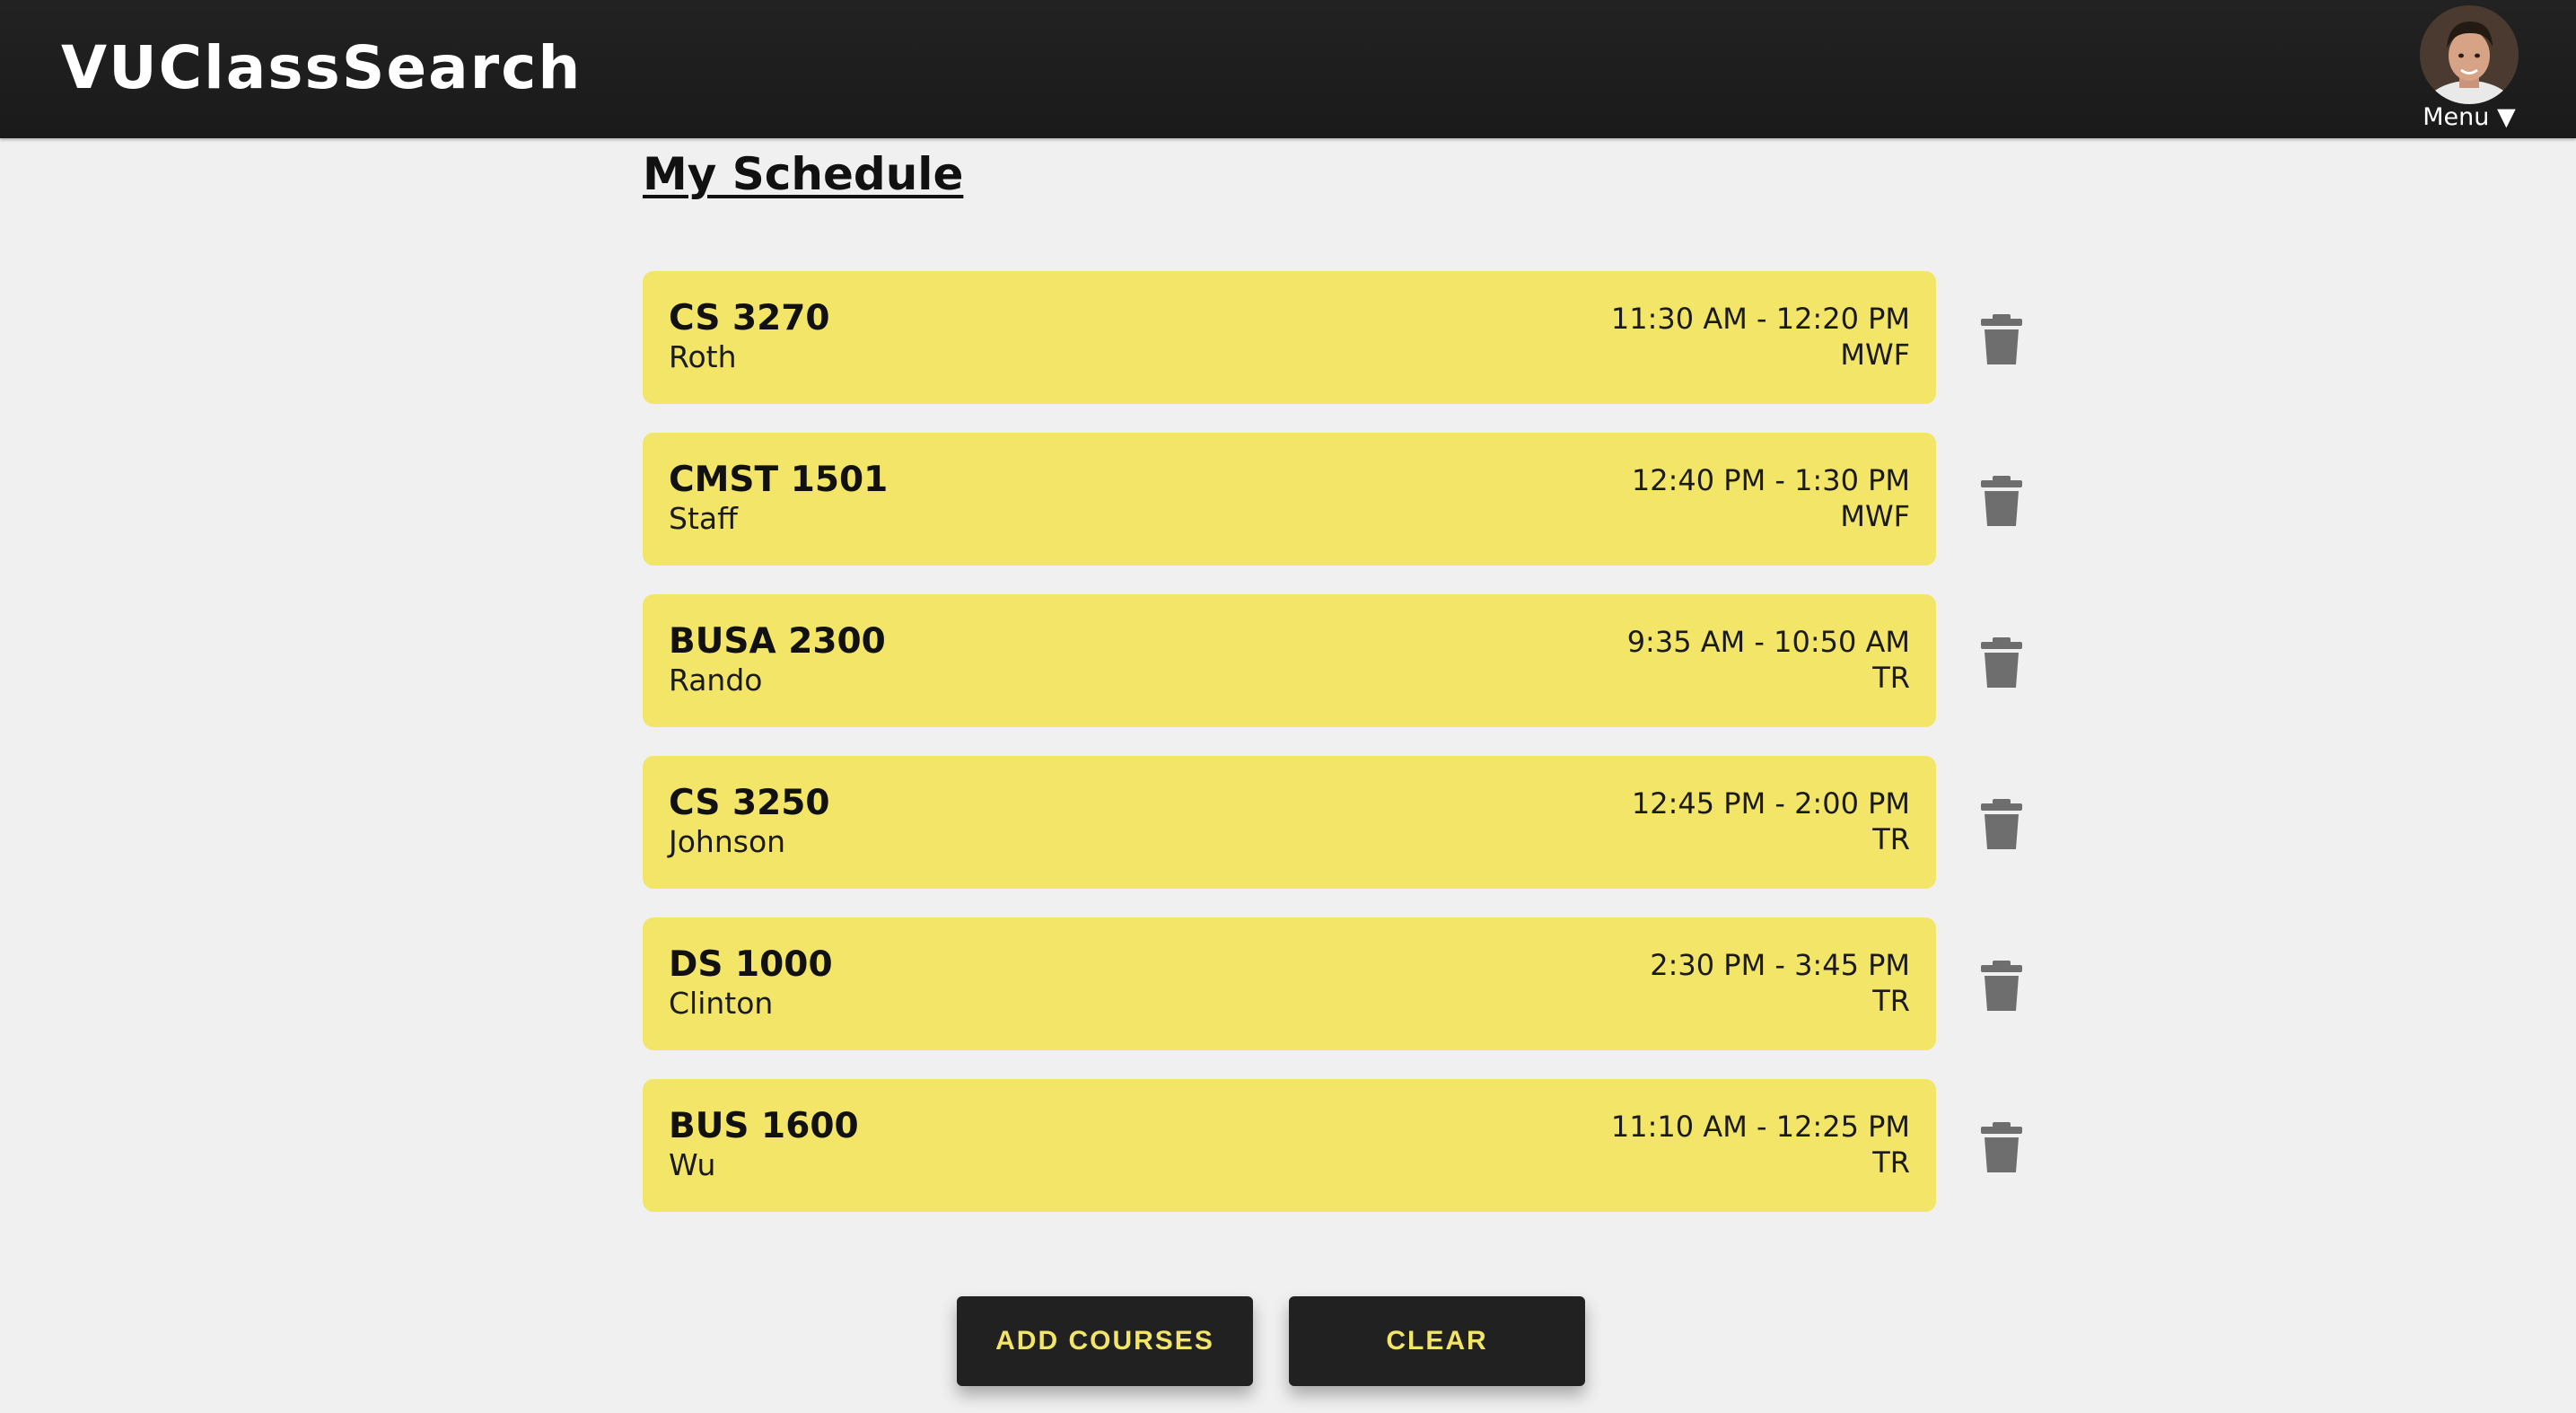 The image size is (2576, 1413). What do you see at coordinates (751, 964) in the screenshot?
I see `course-code: DS 1000` at bounding box center [751, 964].